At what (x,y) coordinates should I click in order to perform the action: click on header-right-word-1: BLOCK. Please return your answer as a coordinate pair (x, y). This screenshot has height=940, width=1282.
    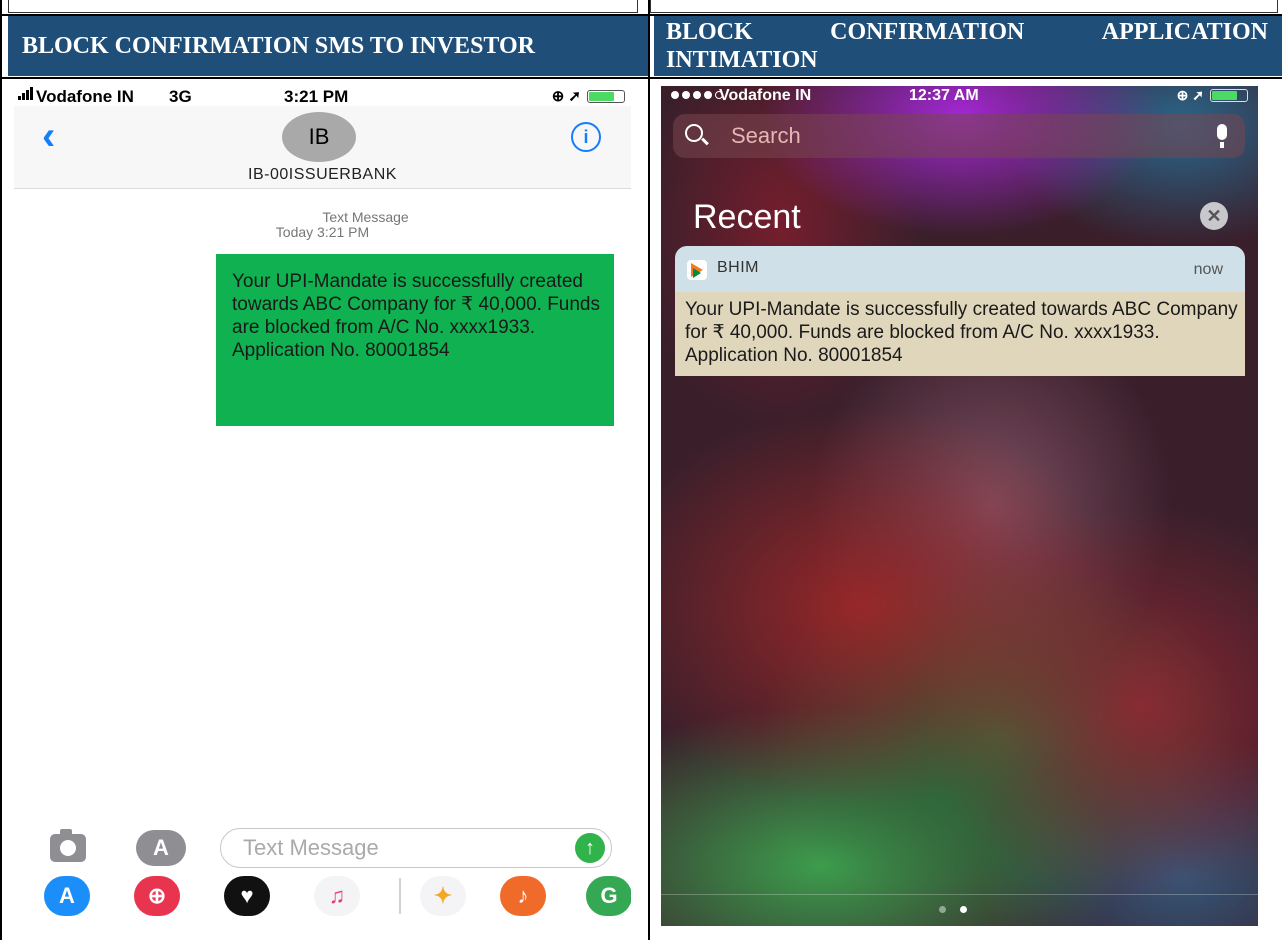
    Looking at the image, I should click on (709, 32).